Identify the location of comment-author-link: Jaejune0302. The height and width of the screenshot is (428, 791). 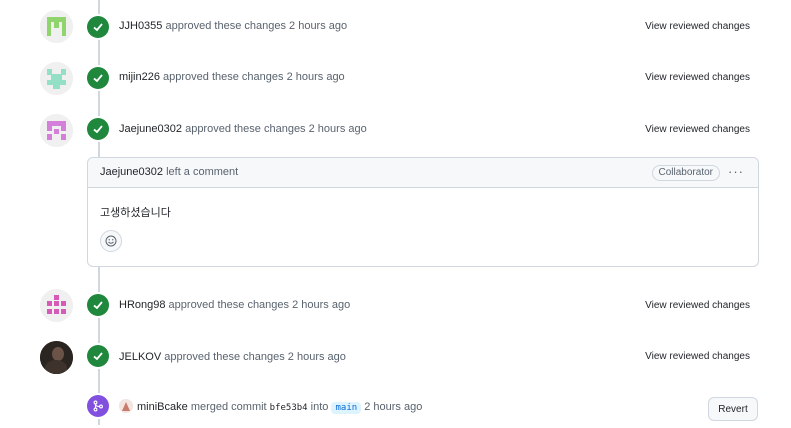
(131, 172).